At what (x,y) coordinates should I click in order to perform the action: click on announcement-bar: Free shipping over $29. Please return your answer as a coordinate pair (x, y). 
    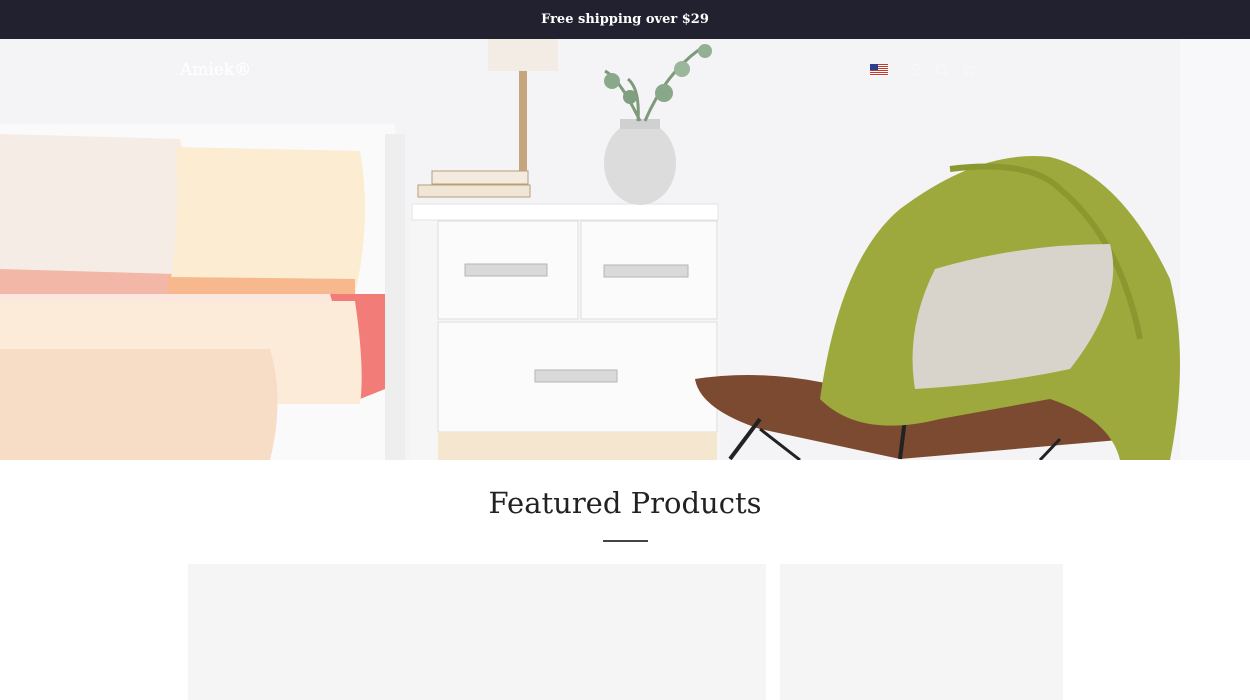
    Looking at the image, I should click on (625, 19).